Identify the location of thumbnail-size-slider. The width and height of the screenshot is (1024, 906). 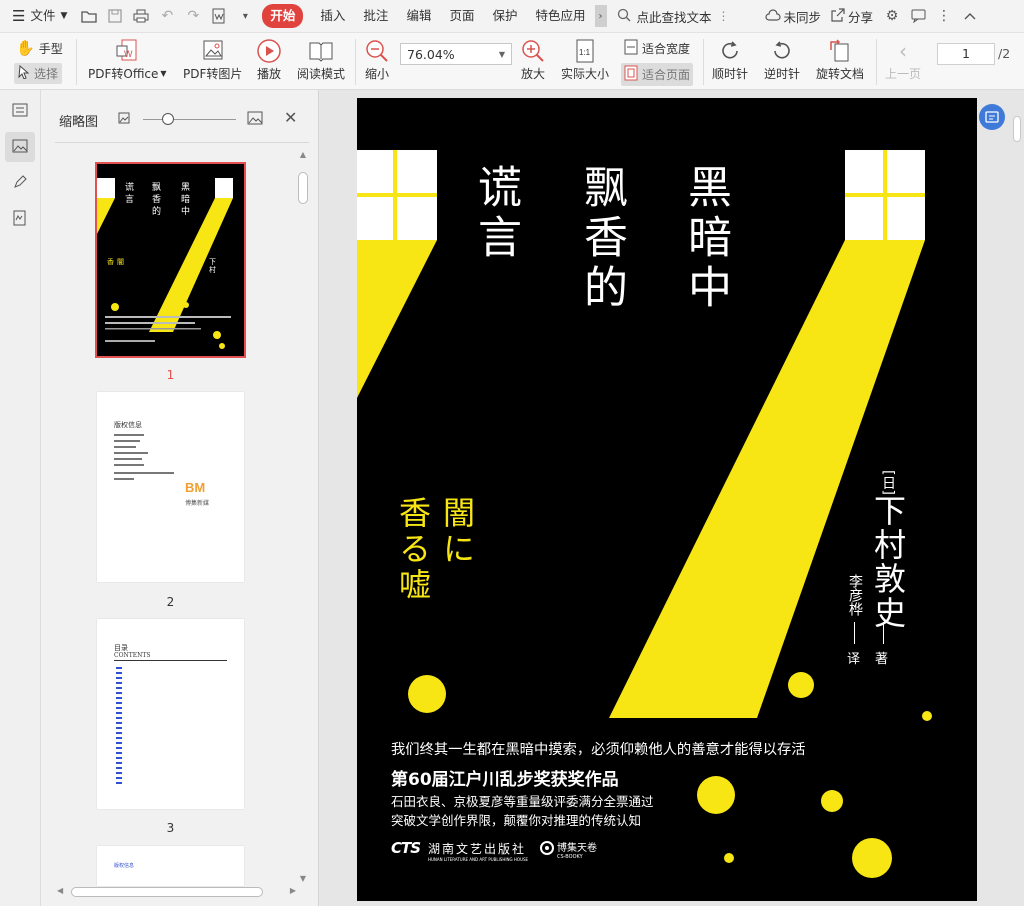
(189, 119).